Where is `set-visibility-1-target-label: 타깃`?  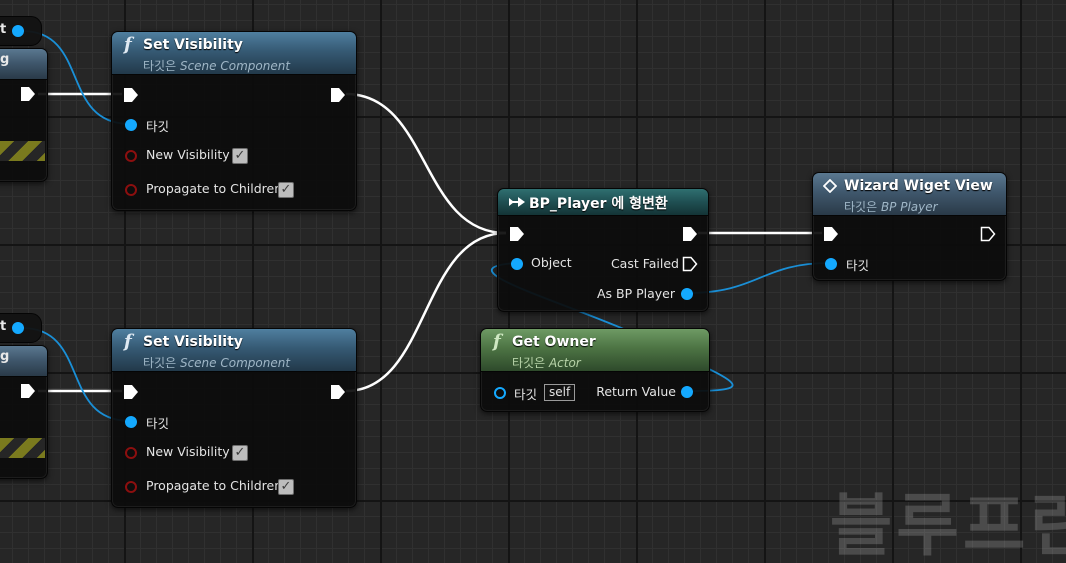 set-visibility-1-target-label: 타깃 is located at coordinates (158, 126).